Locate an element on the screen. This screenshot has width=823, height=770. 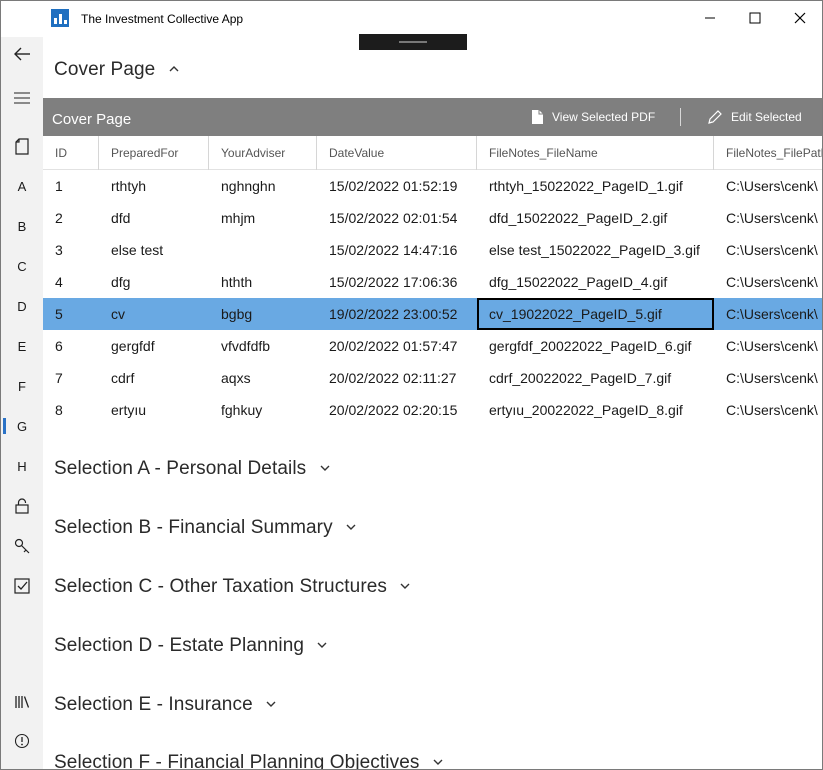
cover-page-header: Cover Page is located at coordinates (116, 70).